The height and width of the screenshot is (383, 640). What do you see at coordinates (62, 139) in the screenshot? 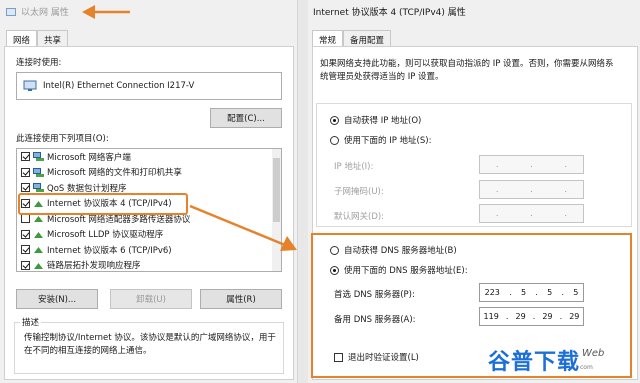
I see `items-label: 此连接使用下列项目(O):` at bounding box center [62, 139].